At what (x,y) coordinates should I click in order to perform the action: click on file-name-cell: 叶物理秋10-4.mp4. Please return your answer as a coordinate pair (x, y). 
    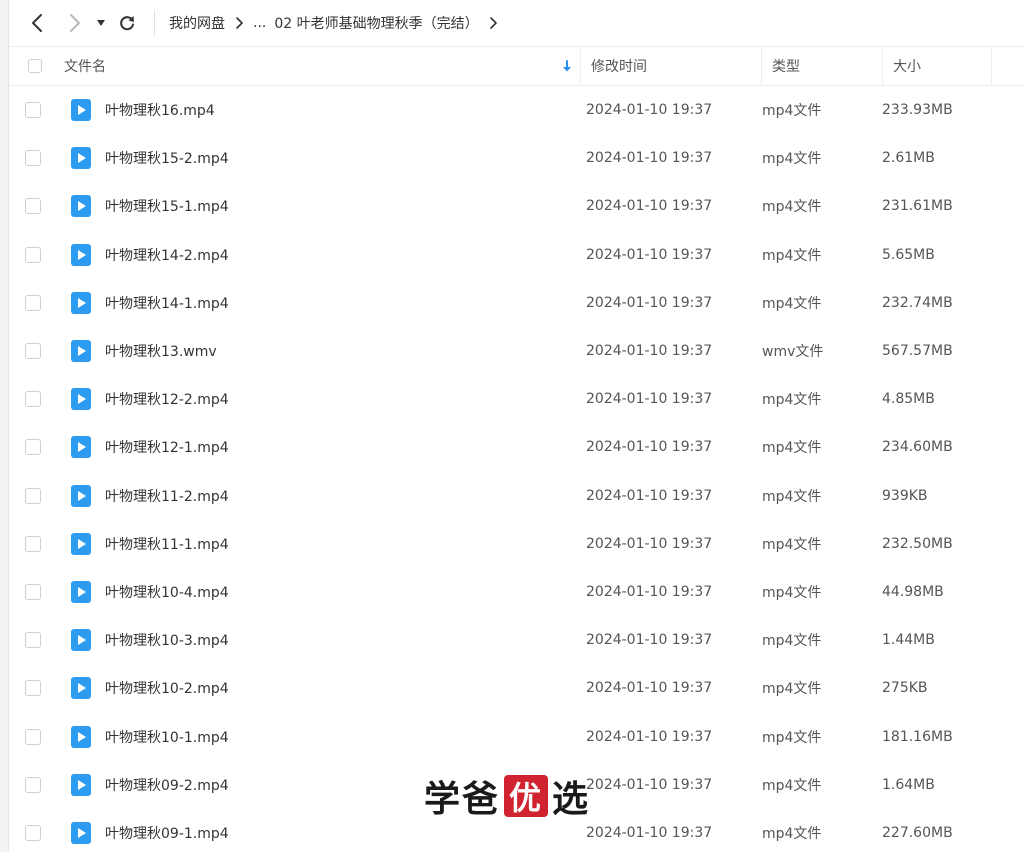
    Looking at the image, I should click on (313, 591).